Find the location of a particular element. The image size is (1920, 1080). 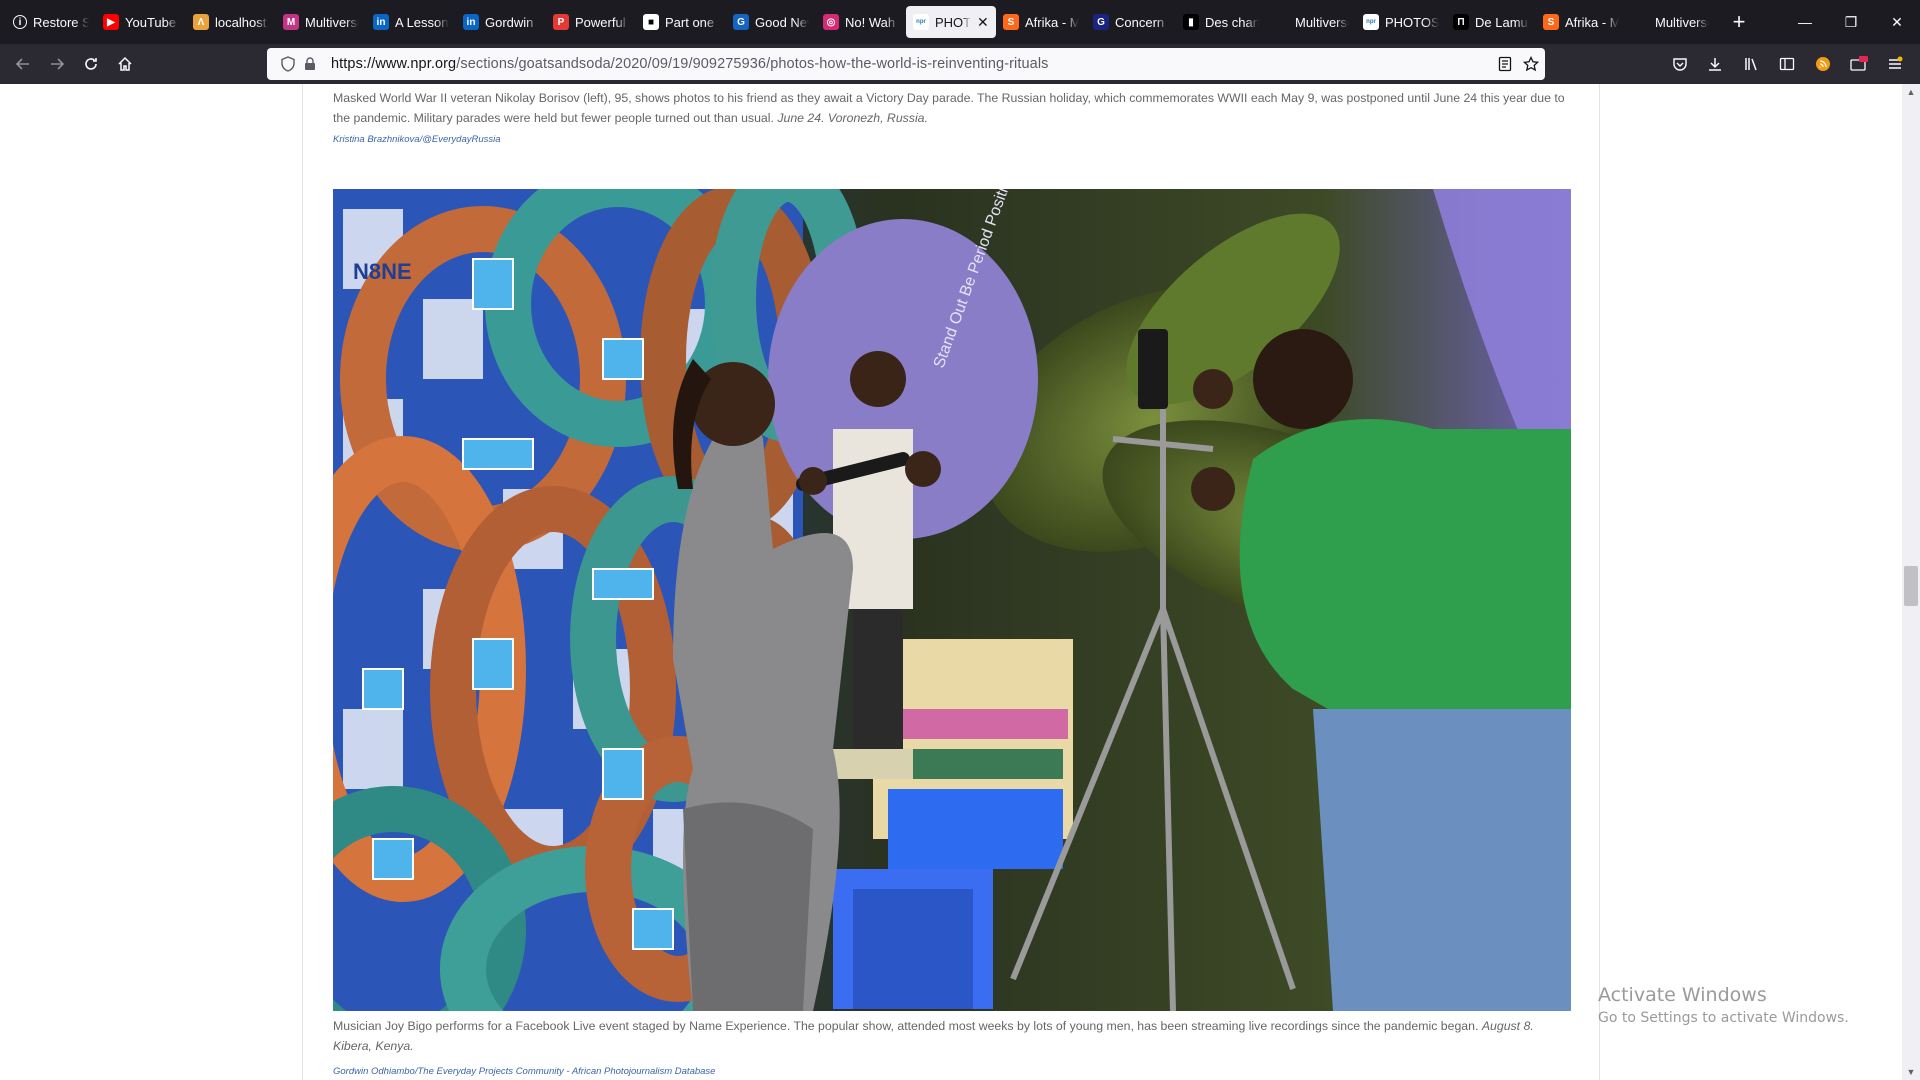

browser-tab: G Good News is located at coordinates (771, 22).